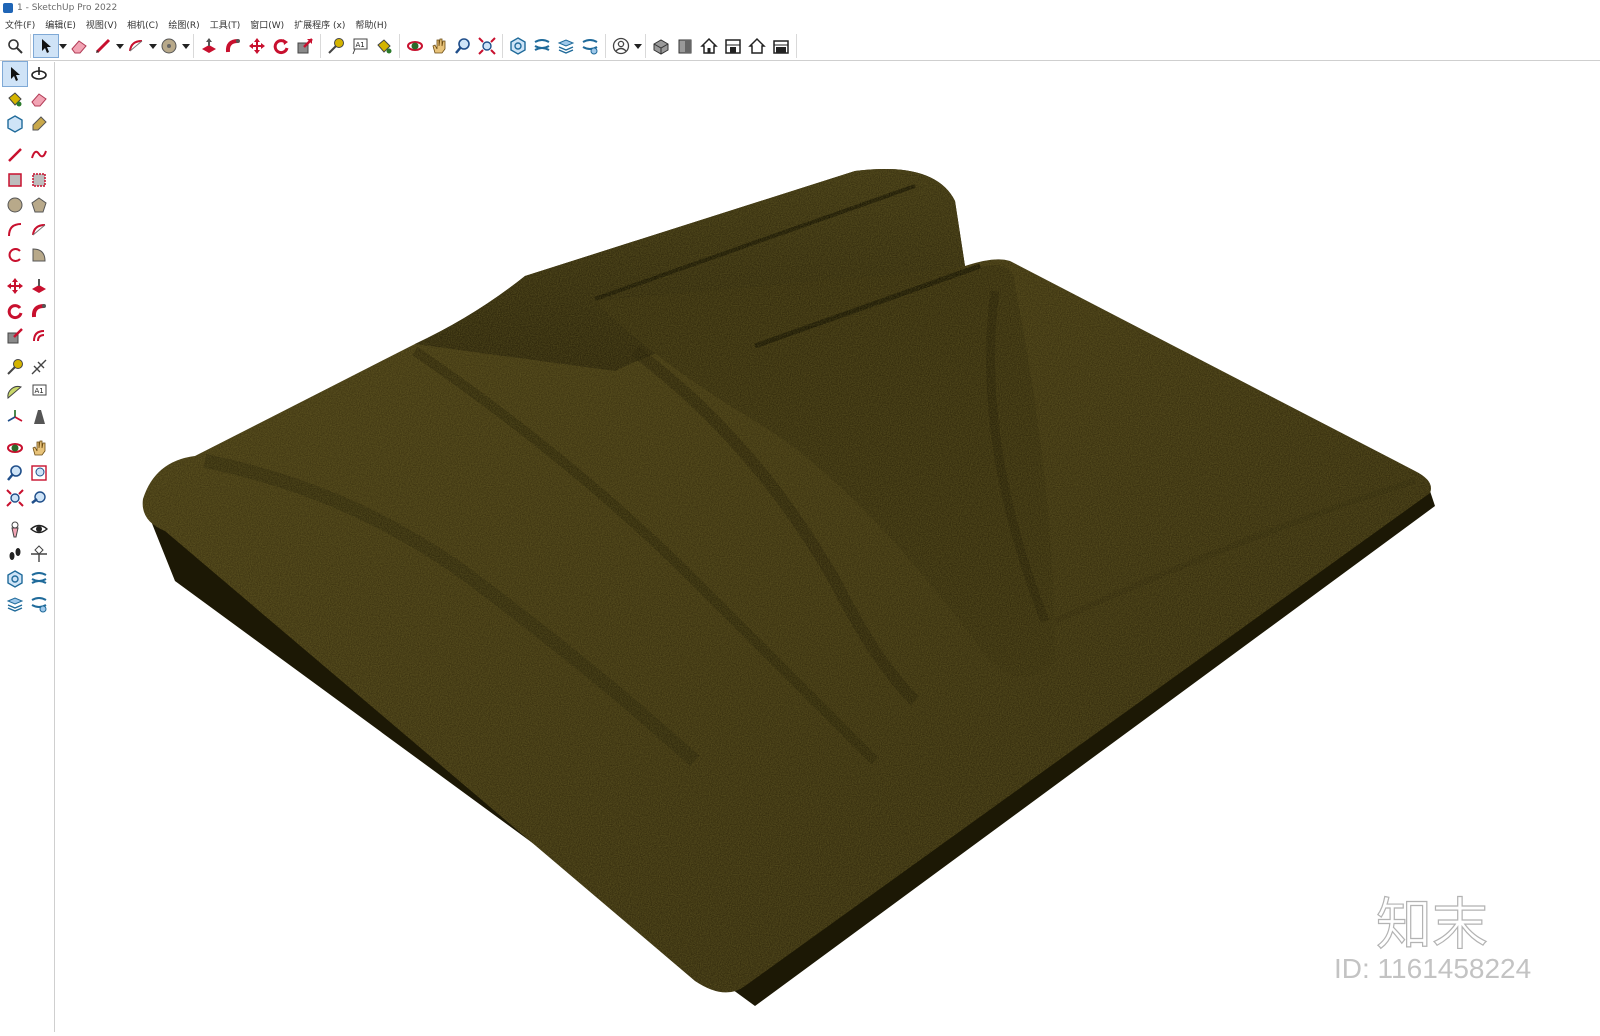  What do you see at coordinates (15, 529) in the screenshot?
I see `side-position-camera-icon` at bounding box center [15, 529].